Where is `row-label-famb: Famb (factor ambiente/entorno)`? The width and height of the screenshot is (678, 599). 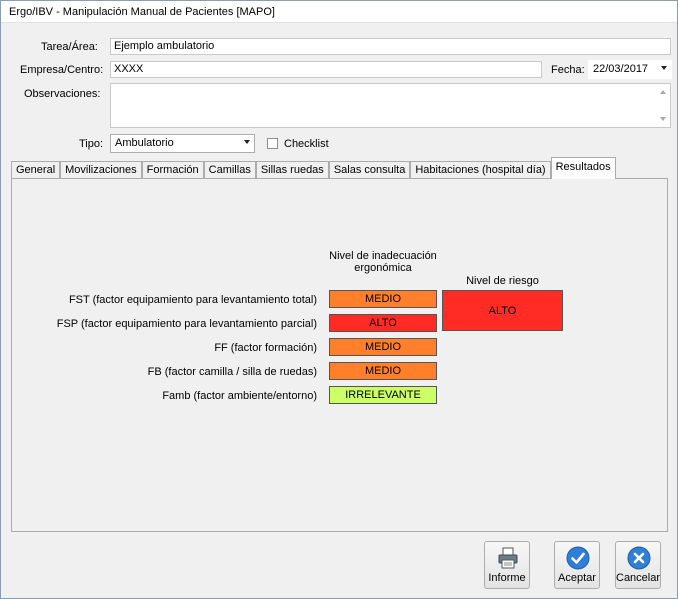 row-label-famb: Famb (factor ambiente/entorno) is located at coordinates (239, 396).